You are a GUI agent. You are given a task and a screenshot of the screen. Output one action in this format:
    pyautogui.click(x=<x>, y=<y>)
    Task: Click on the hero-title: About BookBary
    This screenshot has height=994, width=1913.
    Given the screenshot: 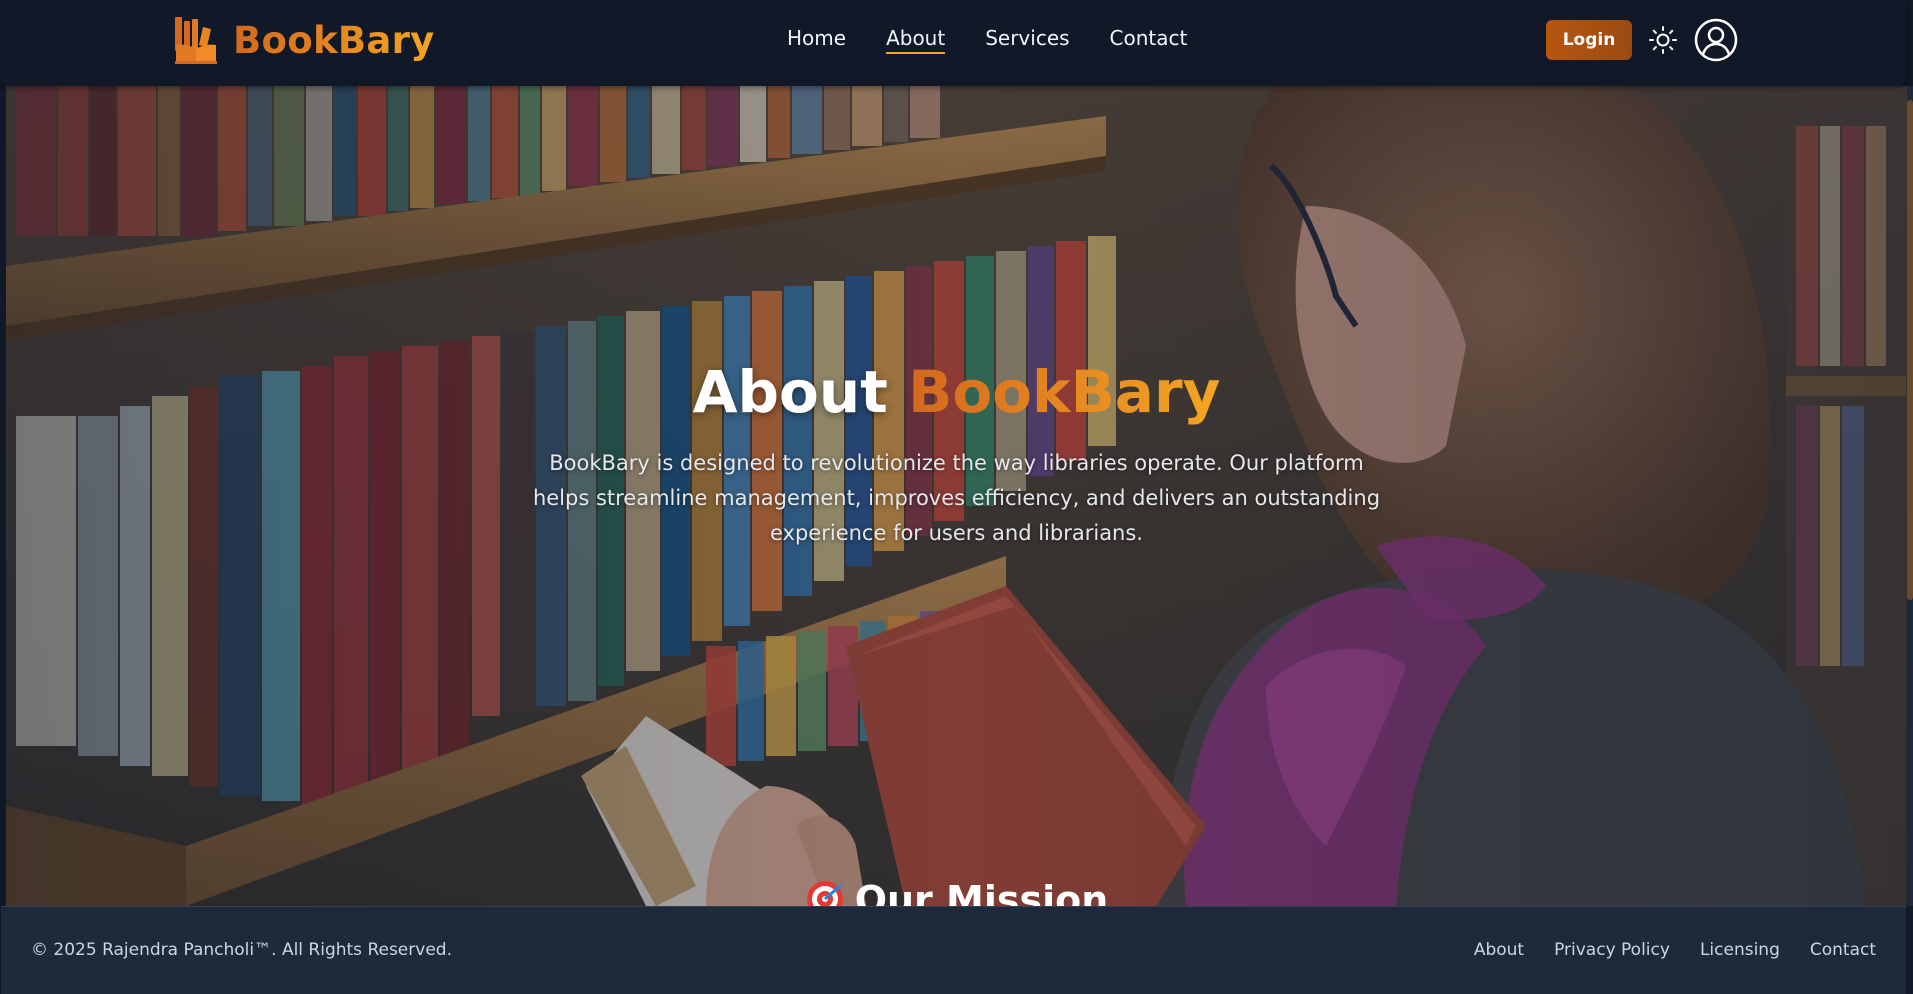 What is the action you would take?
    pyautogui.click(x=956, y=392)
    